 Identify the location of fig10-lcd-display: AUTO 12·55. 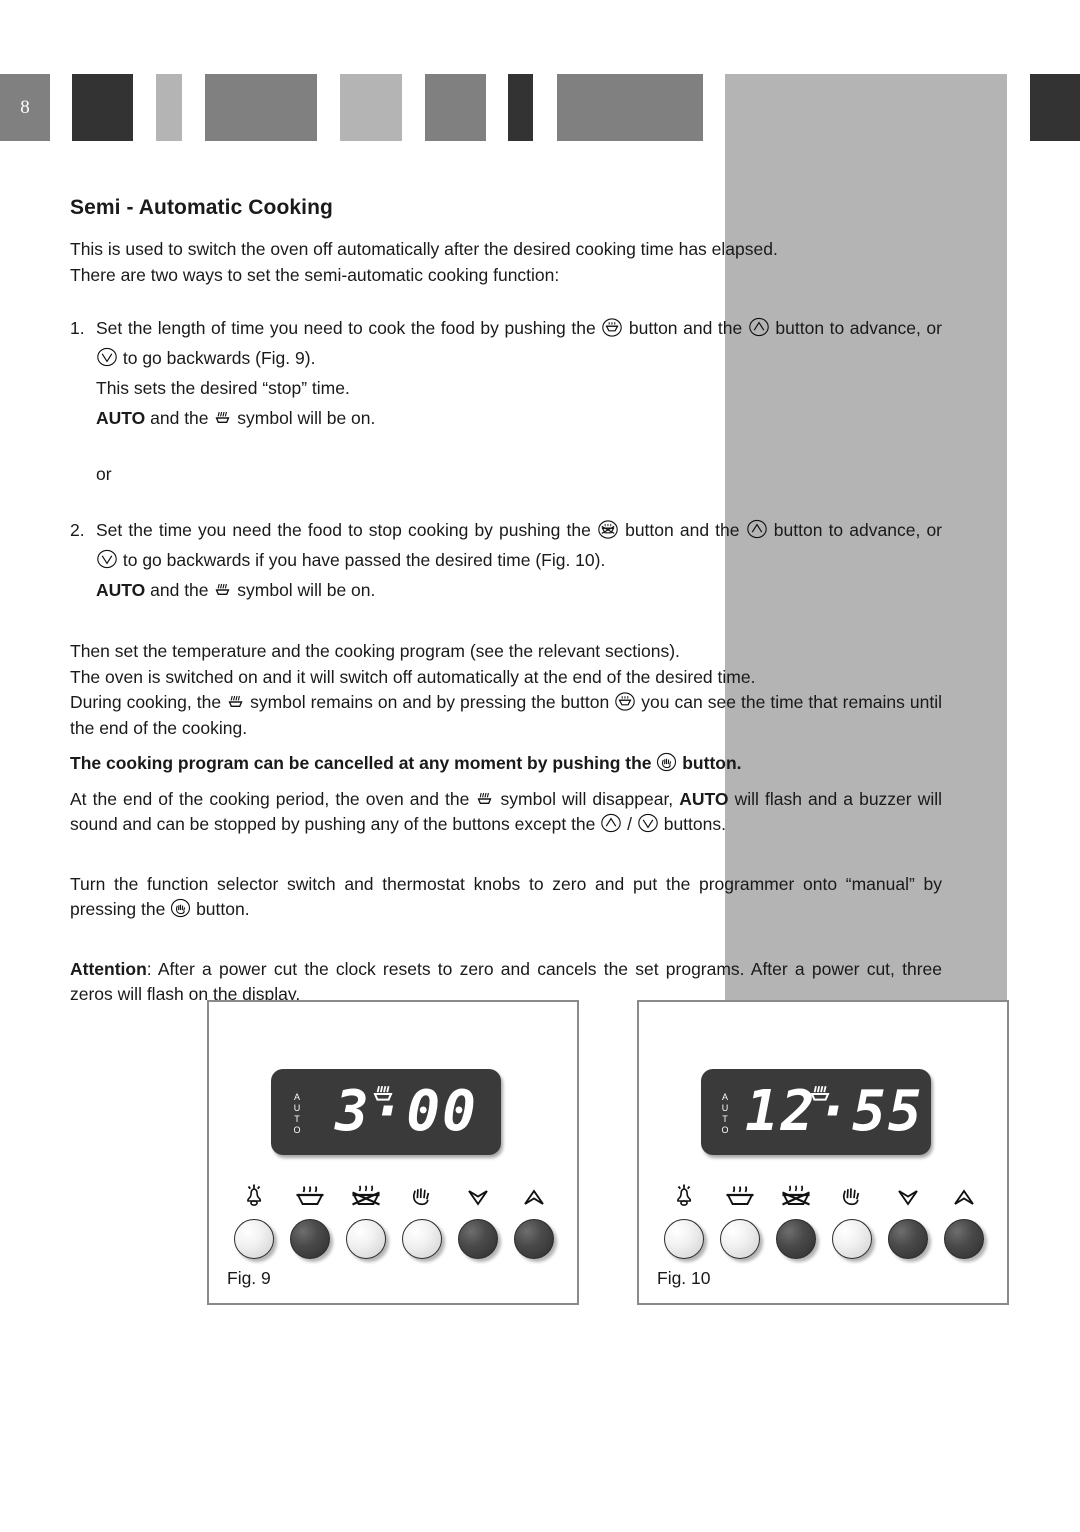
(816, 1112).